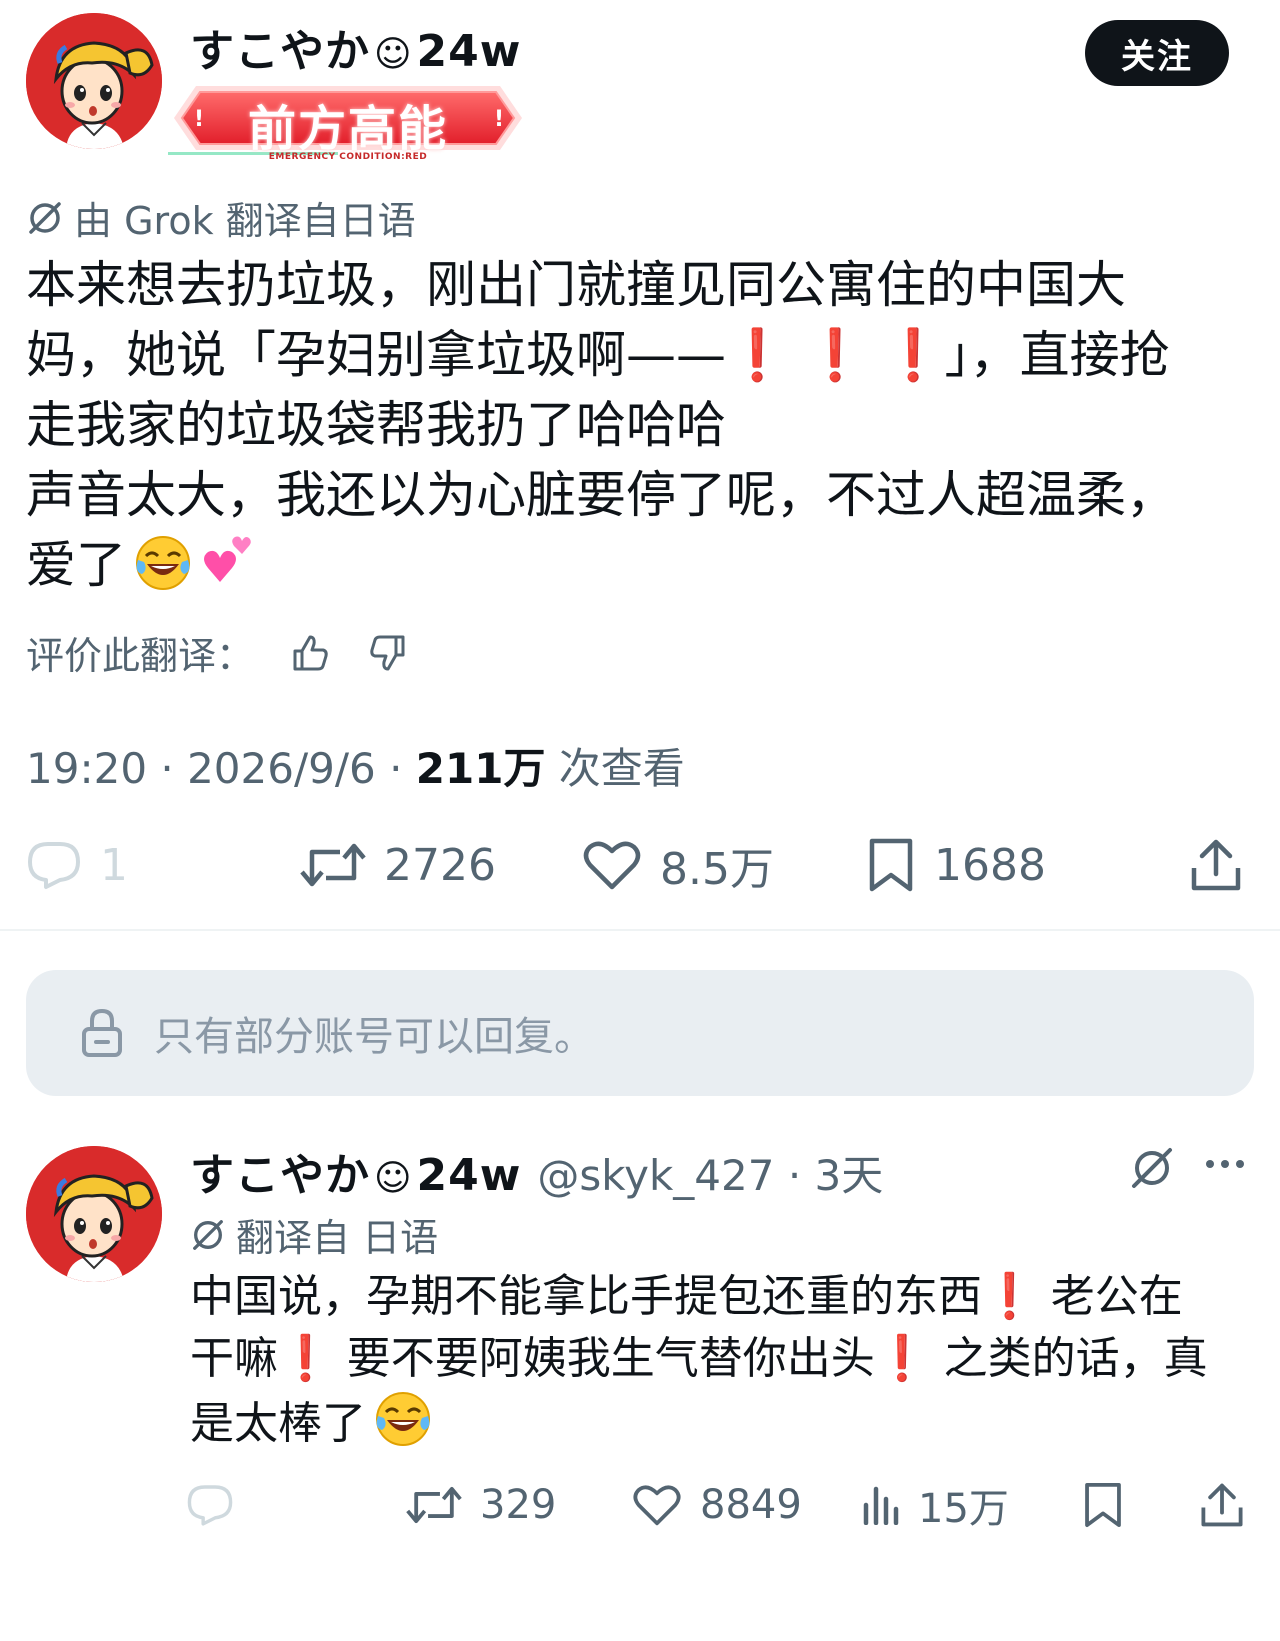  What do you see at coordinates (586, 1296) in the screenshot?
I see `reply-text-segment: 中国说，孕期不能拿比手提包还重的东西` at bounding box center [586, 1296].